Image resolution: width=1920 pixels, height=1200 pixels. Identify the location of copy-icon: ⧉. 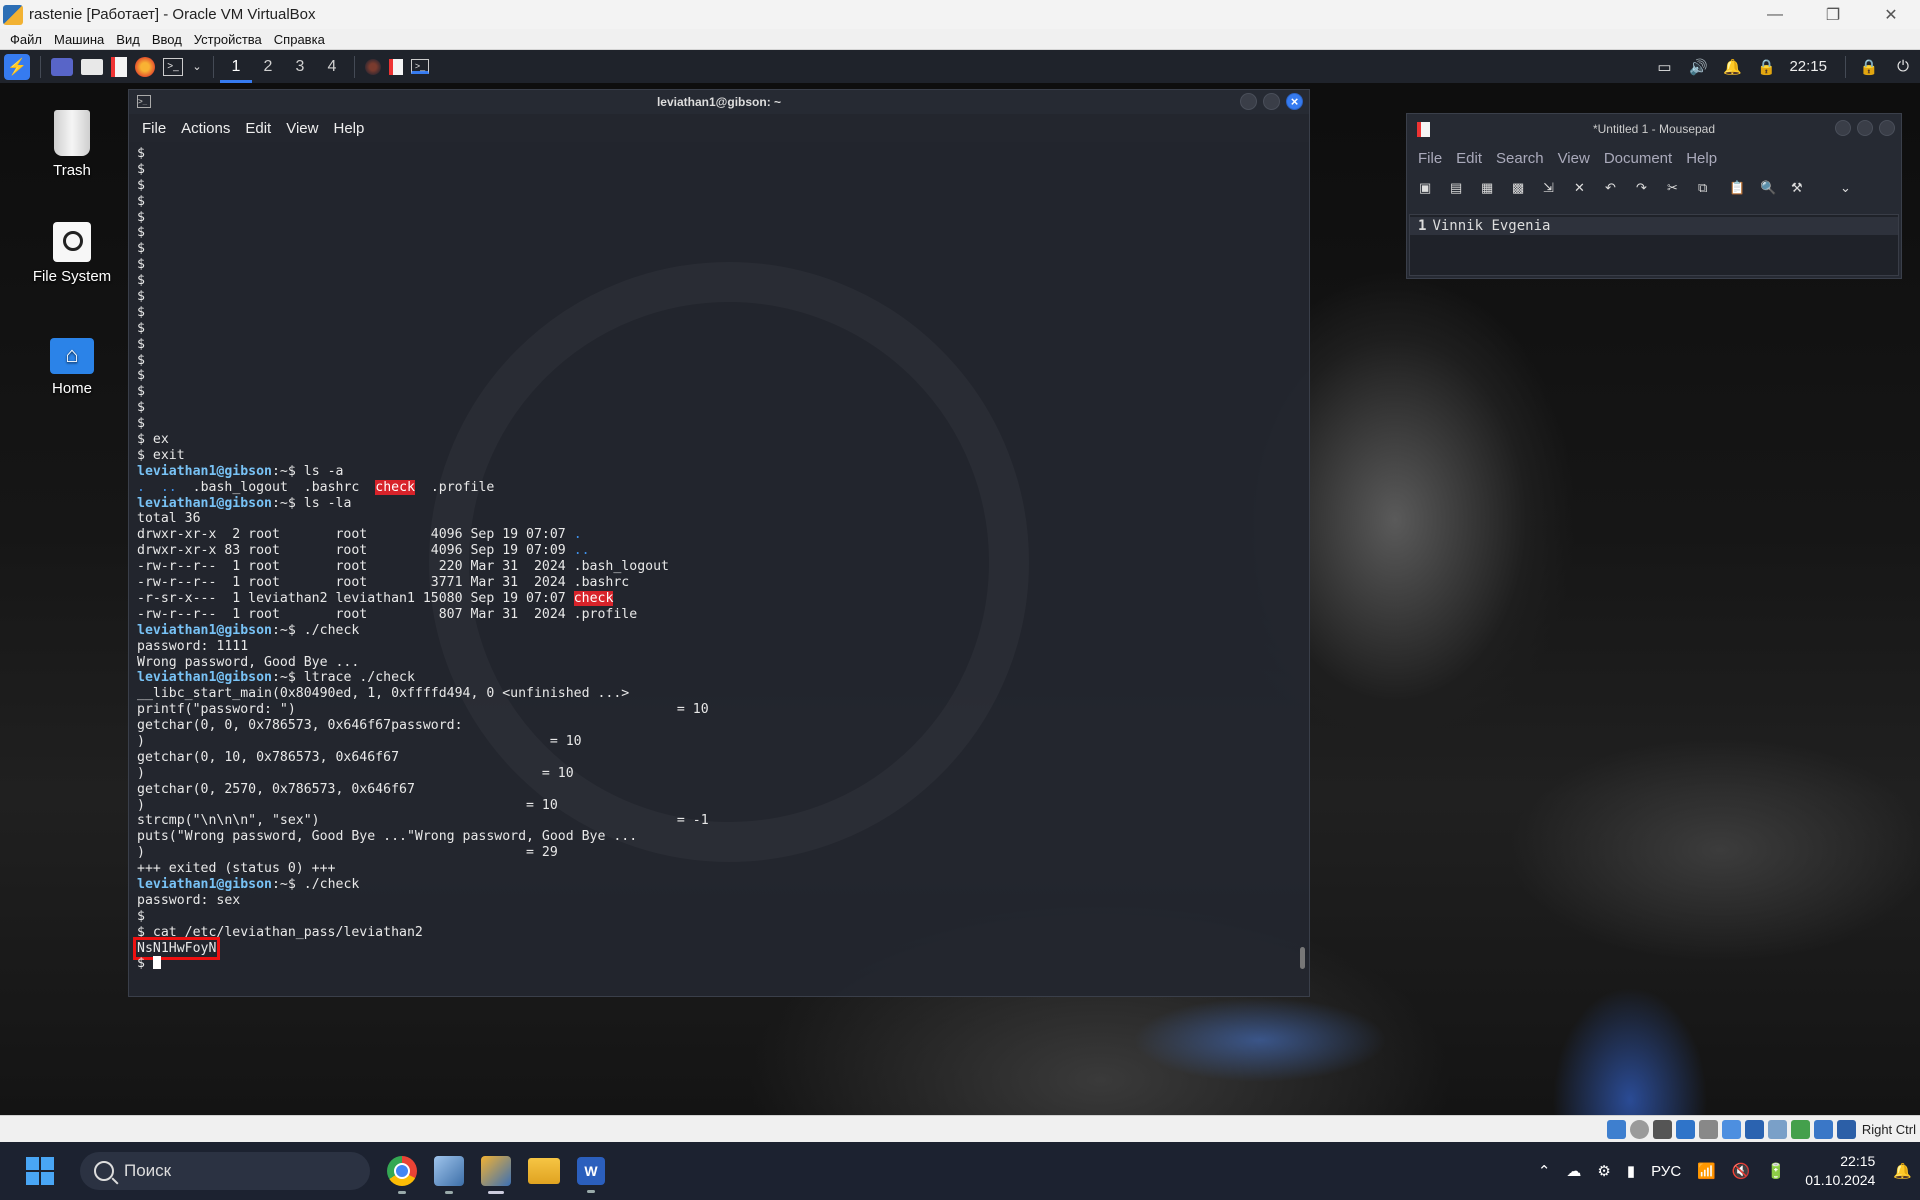
(1713, 188).